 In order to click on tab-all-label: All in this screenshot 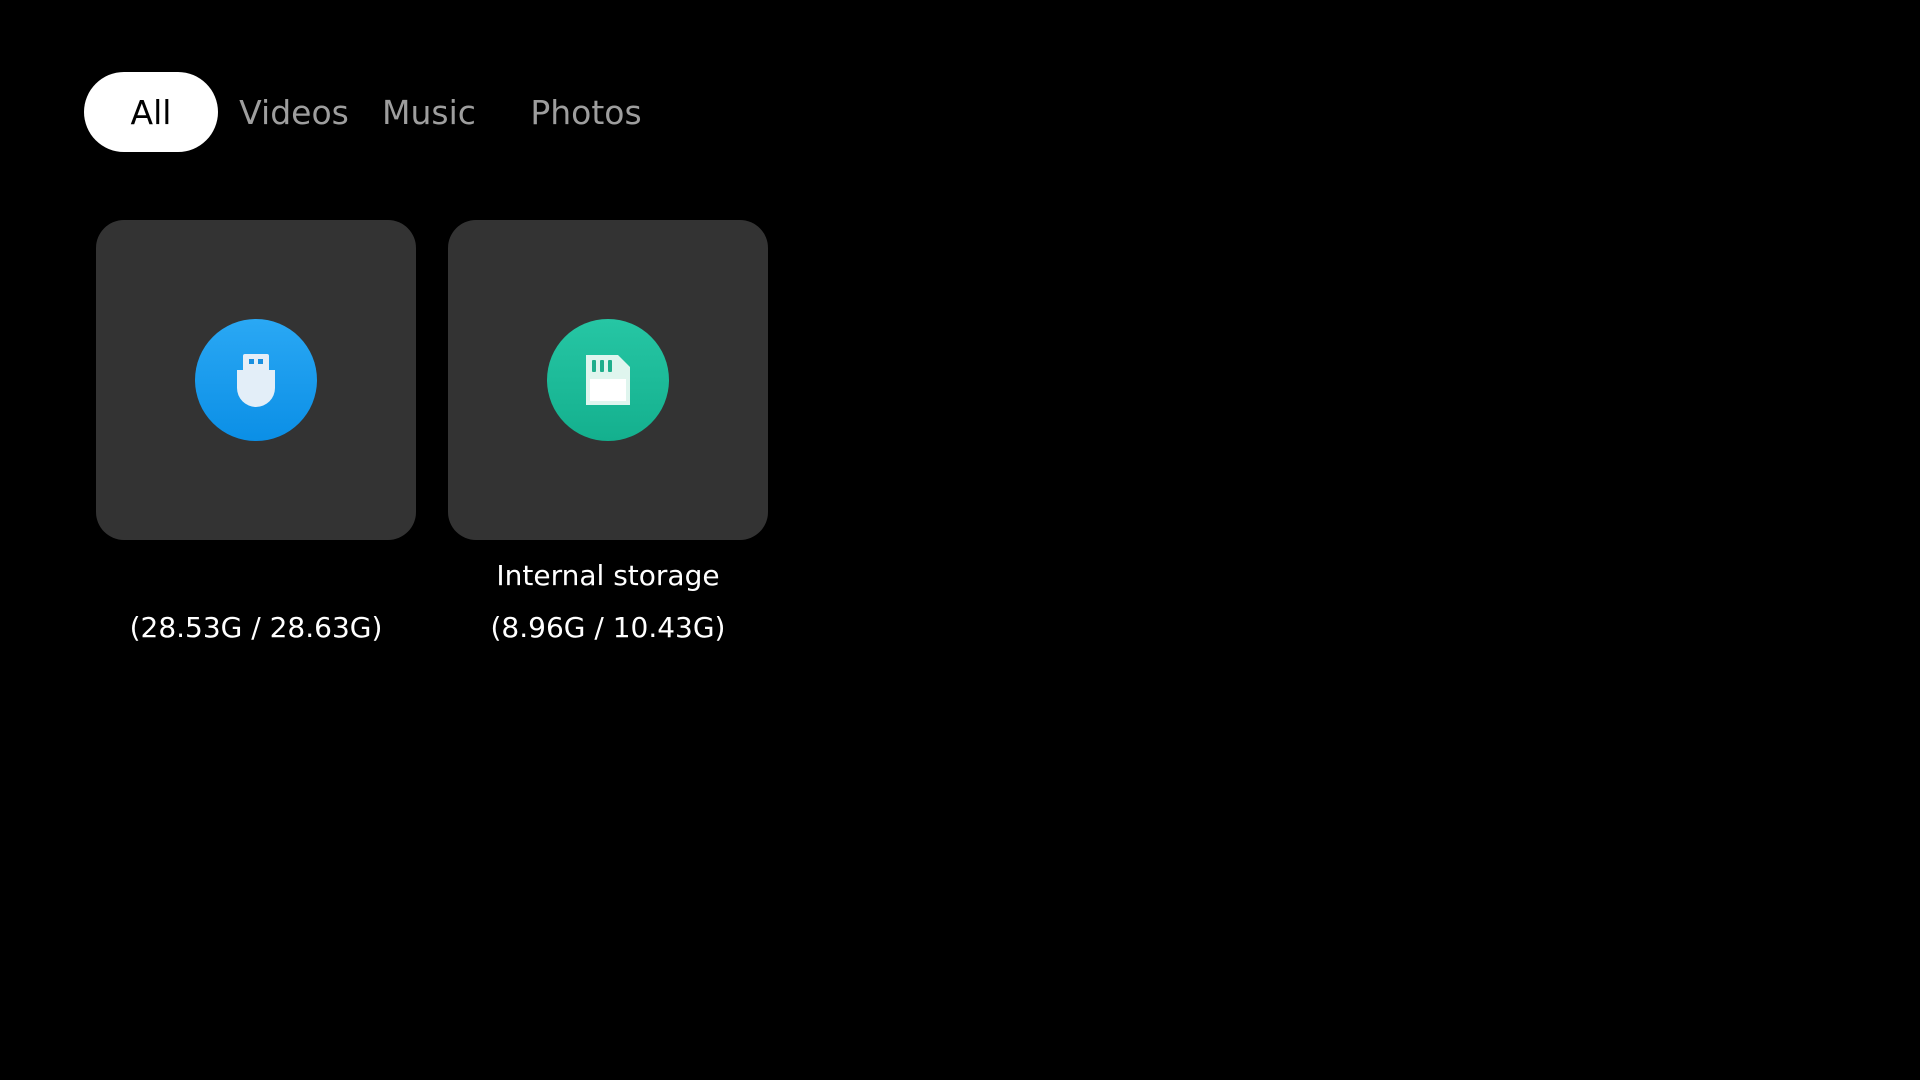, I will do `click(151, 112)`.